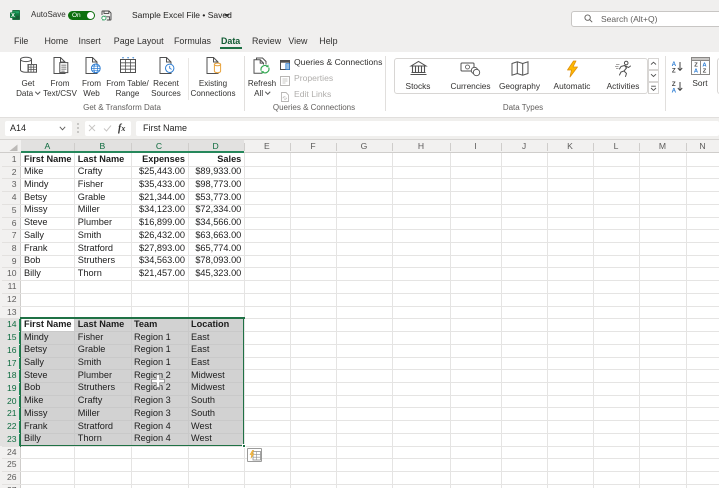 The width and height of the screenshot is (719, 488). What do you see at coordinates (674, 90) in the screenshot?
I see `svg-text: A` at bounding box center [674, 90].